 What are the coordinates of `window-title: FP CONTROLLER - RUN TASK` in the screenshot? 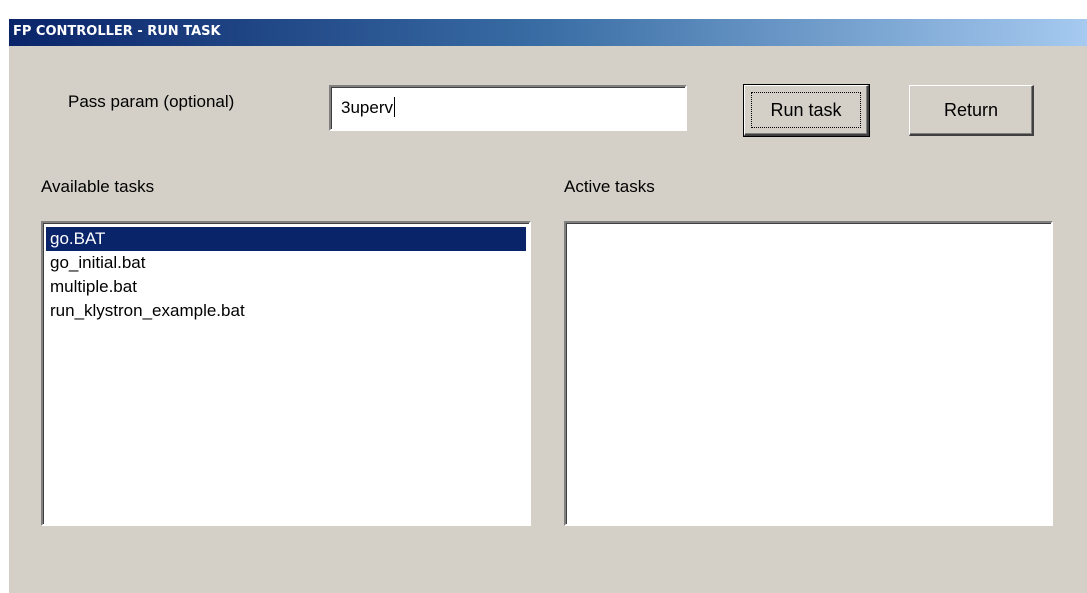 It's located at (117, 31).